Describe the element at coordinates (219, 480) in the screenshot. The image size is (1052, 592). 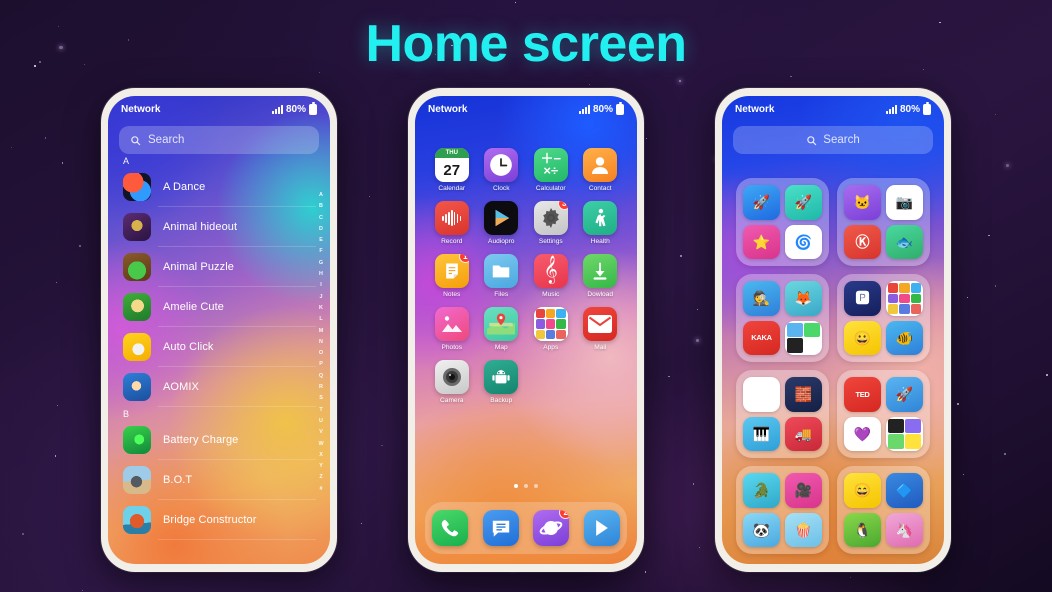
I see `list-item: B.O.T` at that location.